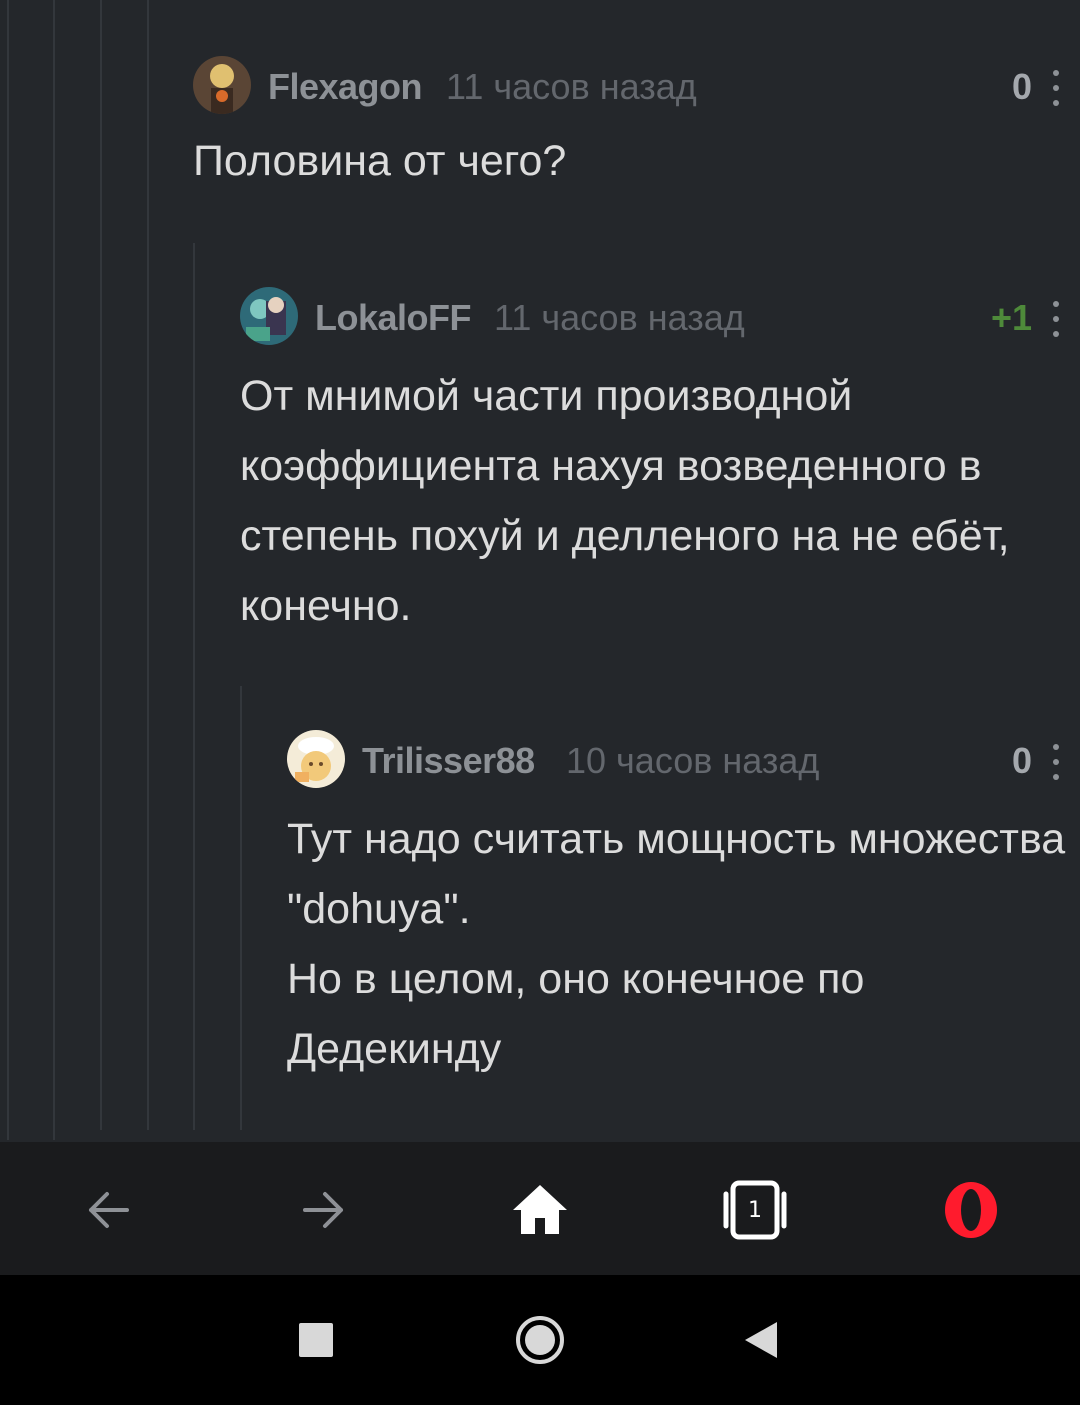 Image resolution: width=1080 pixels, height=1405 pixels. Describe the element at coordinates (345, 87) in the screenshot. I see `author-name: Flexagon` at that location.